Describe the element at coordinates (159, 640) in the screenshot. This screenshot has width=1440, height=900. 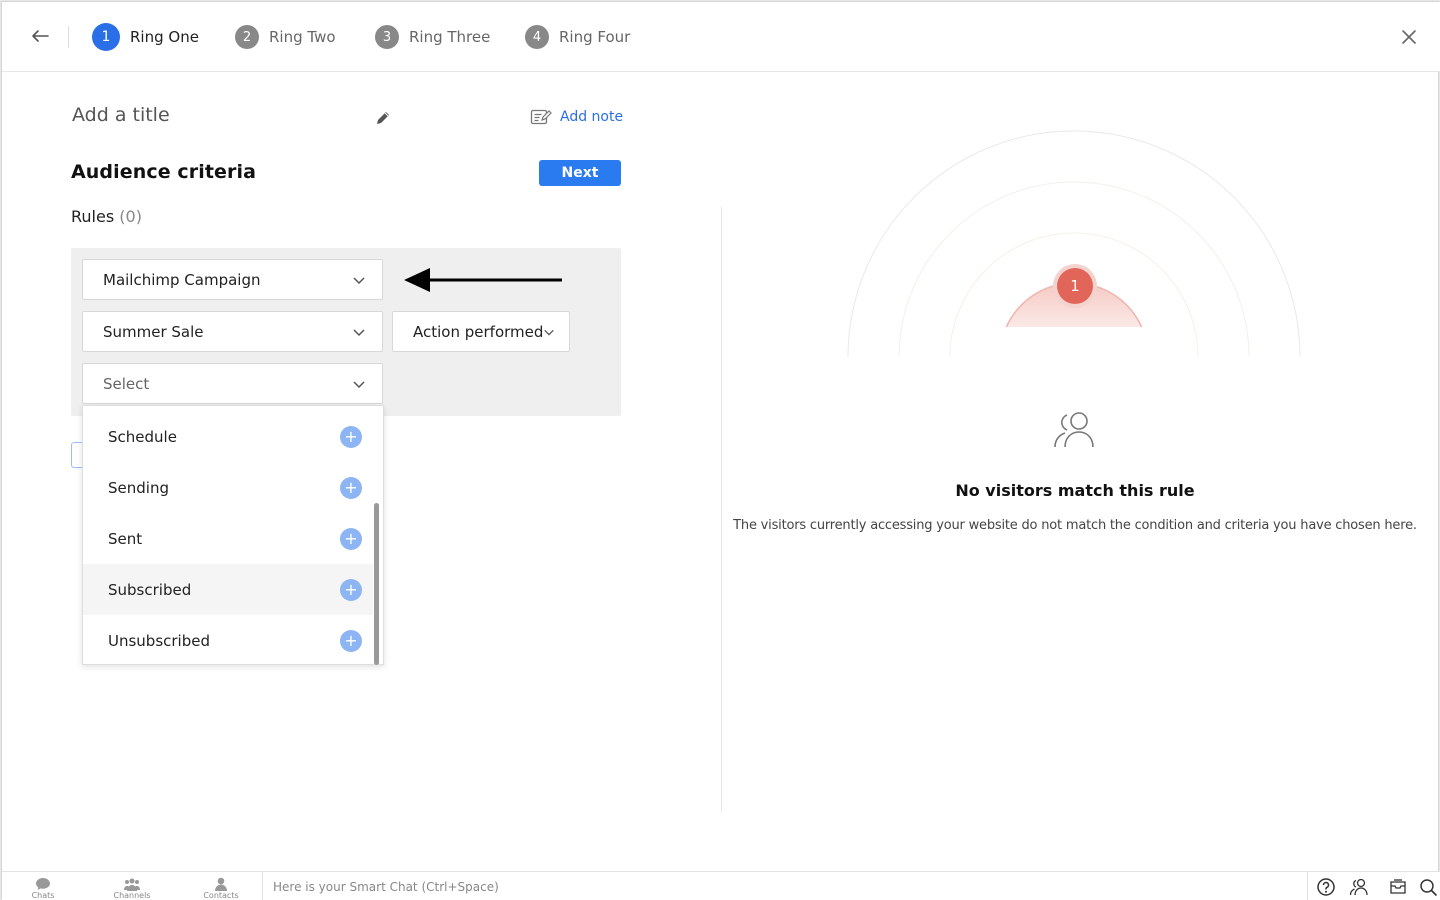
I see `option-label: Unsubscribed` at that location.